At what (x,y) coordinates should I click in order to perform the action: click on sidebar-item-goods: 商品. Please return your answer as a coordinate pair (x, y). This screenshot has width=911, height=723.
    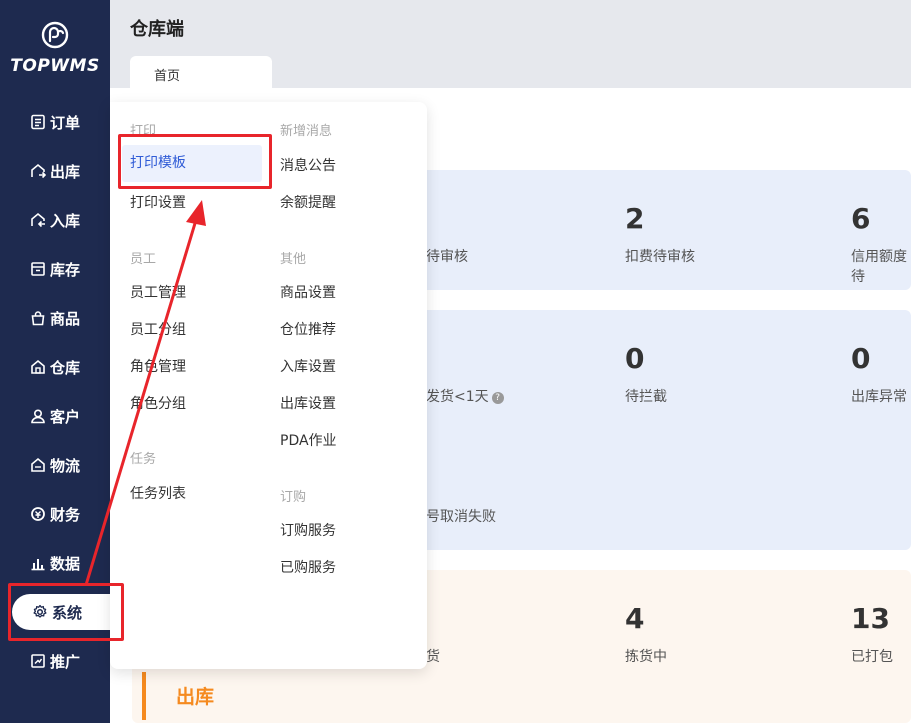
    Looking at the image, I should click on (55, 318).